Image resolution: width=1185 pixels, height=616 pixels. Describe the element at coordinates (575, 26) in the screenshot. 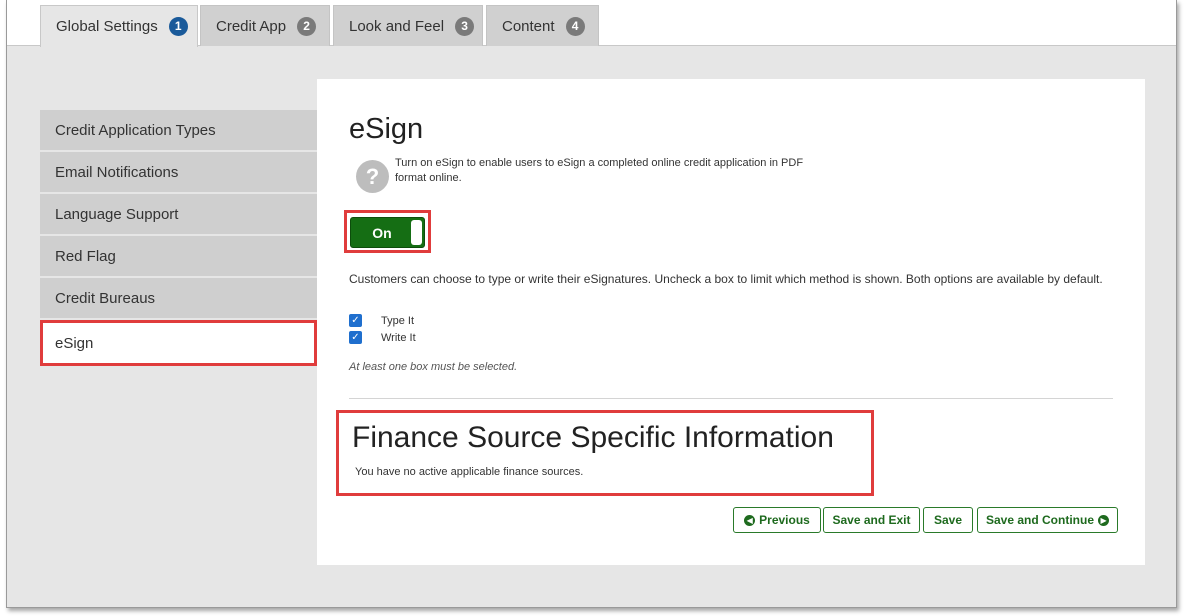

I see `step-number-badge: 4` at that location.